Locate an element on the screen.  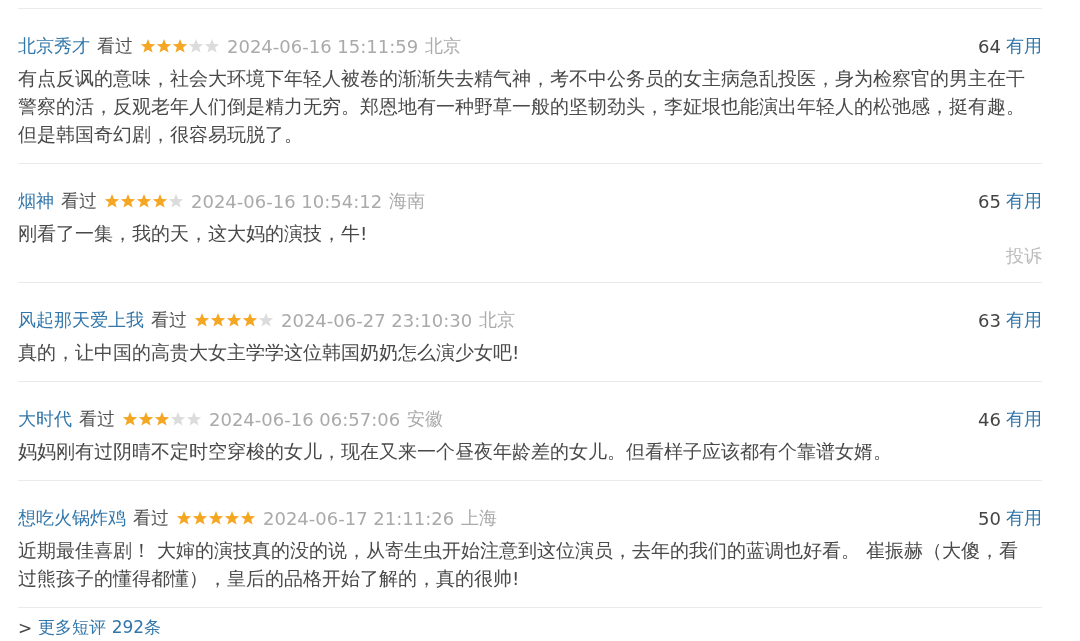
vote-count: 65 is located at coordinates (989, 201).